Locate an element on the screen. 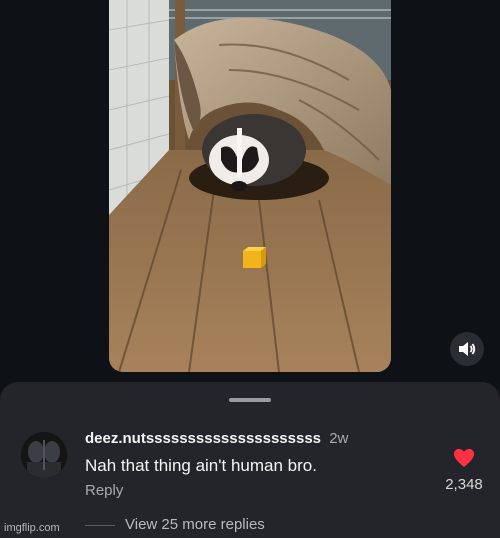 The width and height of the screenshot is (500, 538). cheese-cube is located at coordinates (252, 259).